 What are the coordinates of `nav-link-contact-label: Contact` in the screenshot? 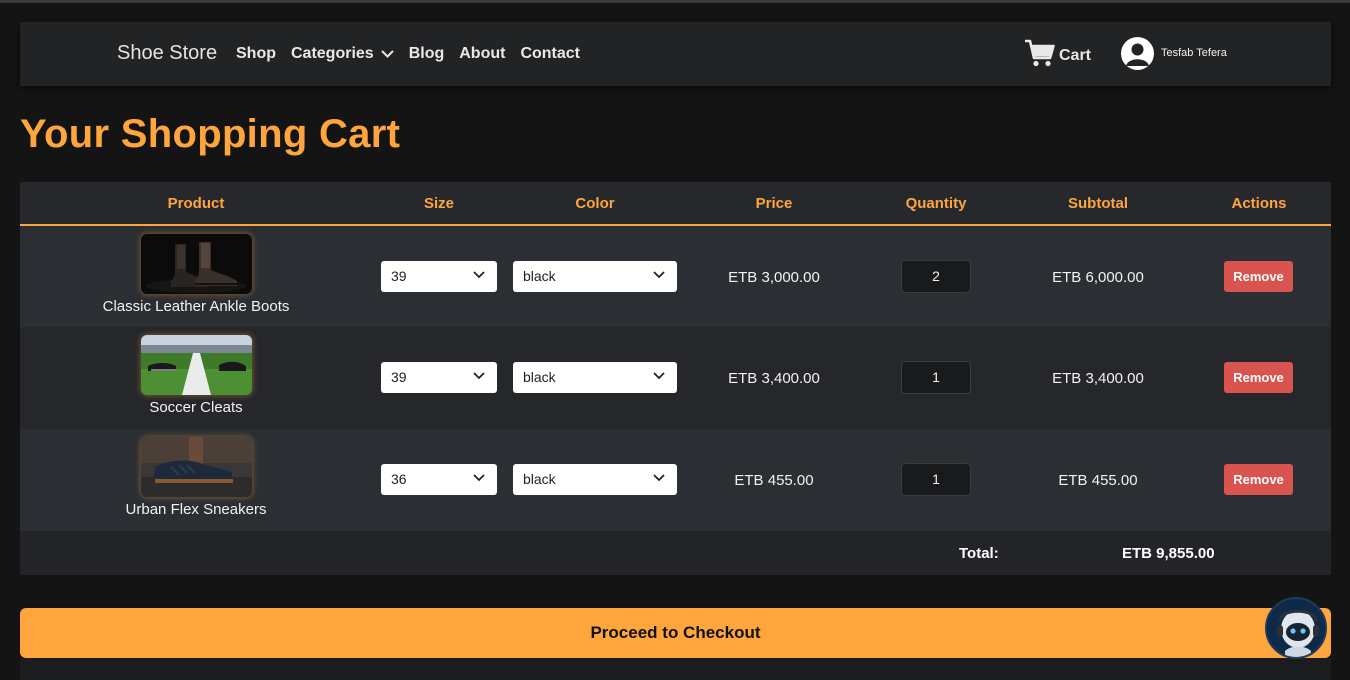 It's located at (550, 53).